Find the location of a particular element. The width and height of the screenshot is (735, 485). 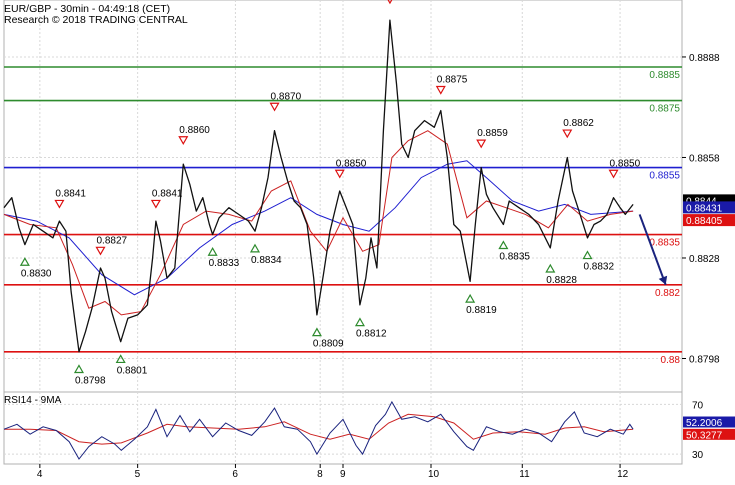

low-pivot-label: 0.8828 is located at coordinates (561, 280).